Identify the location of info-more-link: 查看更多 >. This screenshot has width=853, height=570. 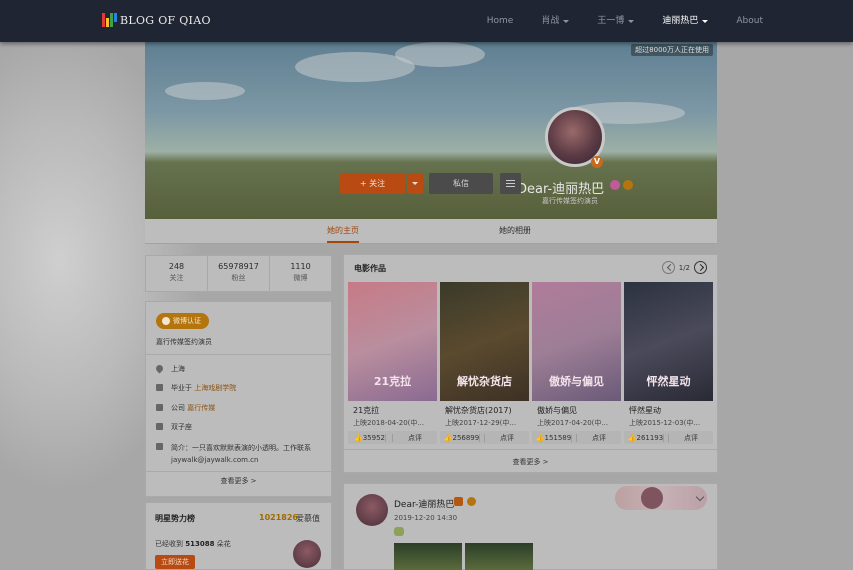
(238, 481).